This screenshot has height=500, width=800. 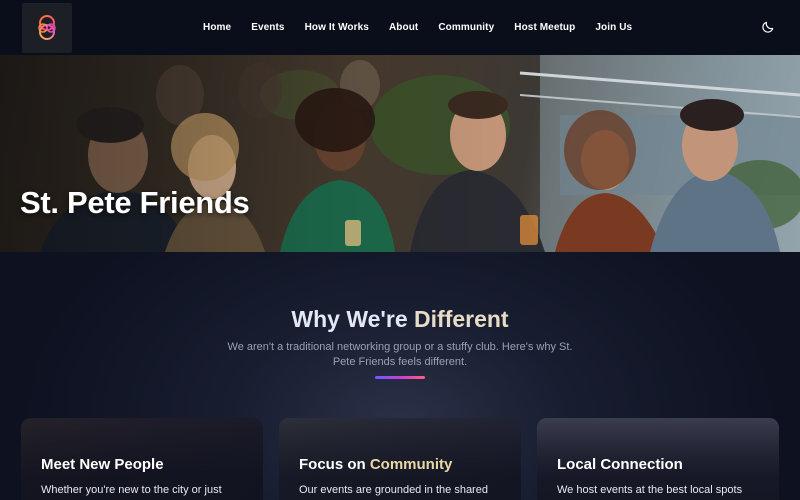 I want to click on nav-link-home: Home, so click(x=217, y=27).